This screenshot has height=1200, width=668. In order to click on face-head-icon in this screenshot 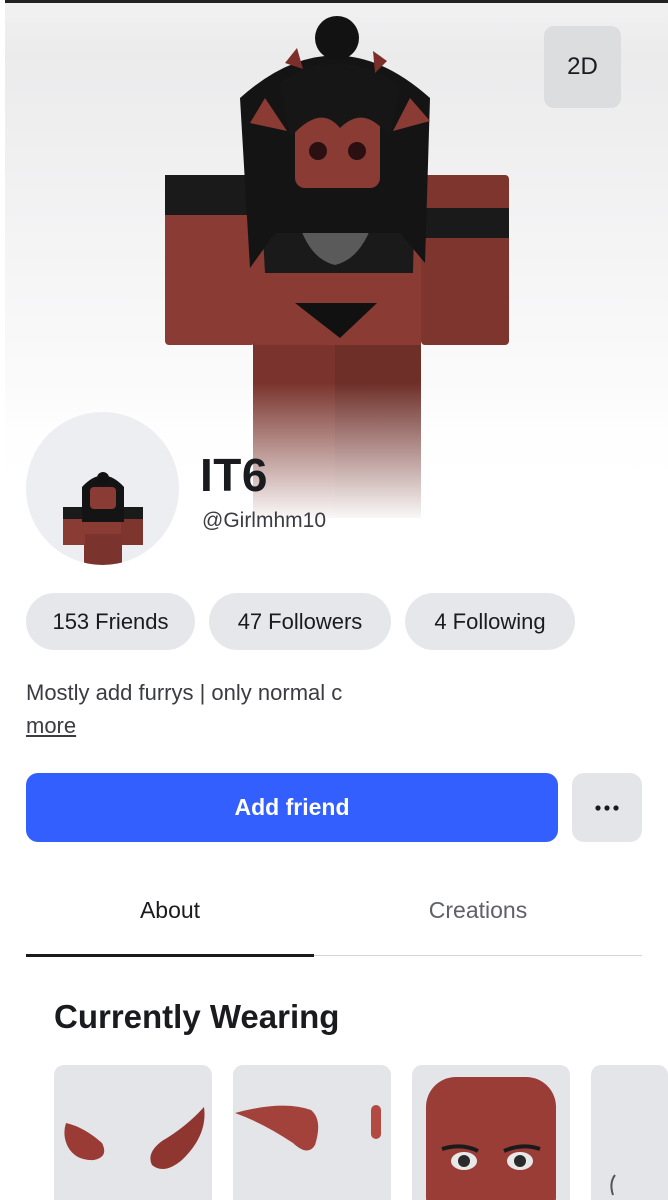, I will do `click(491, 1138)`.